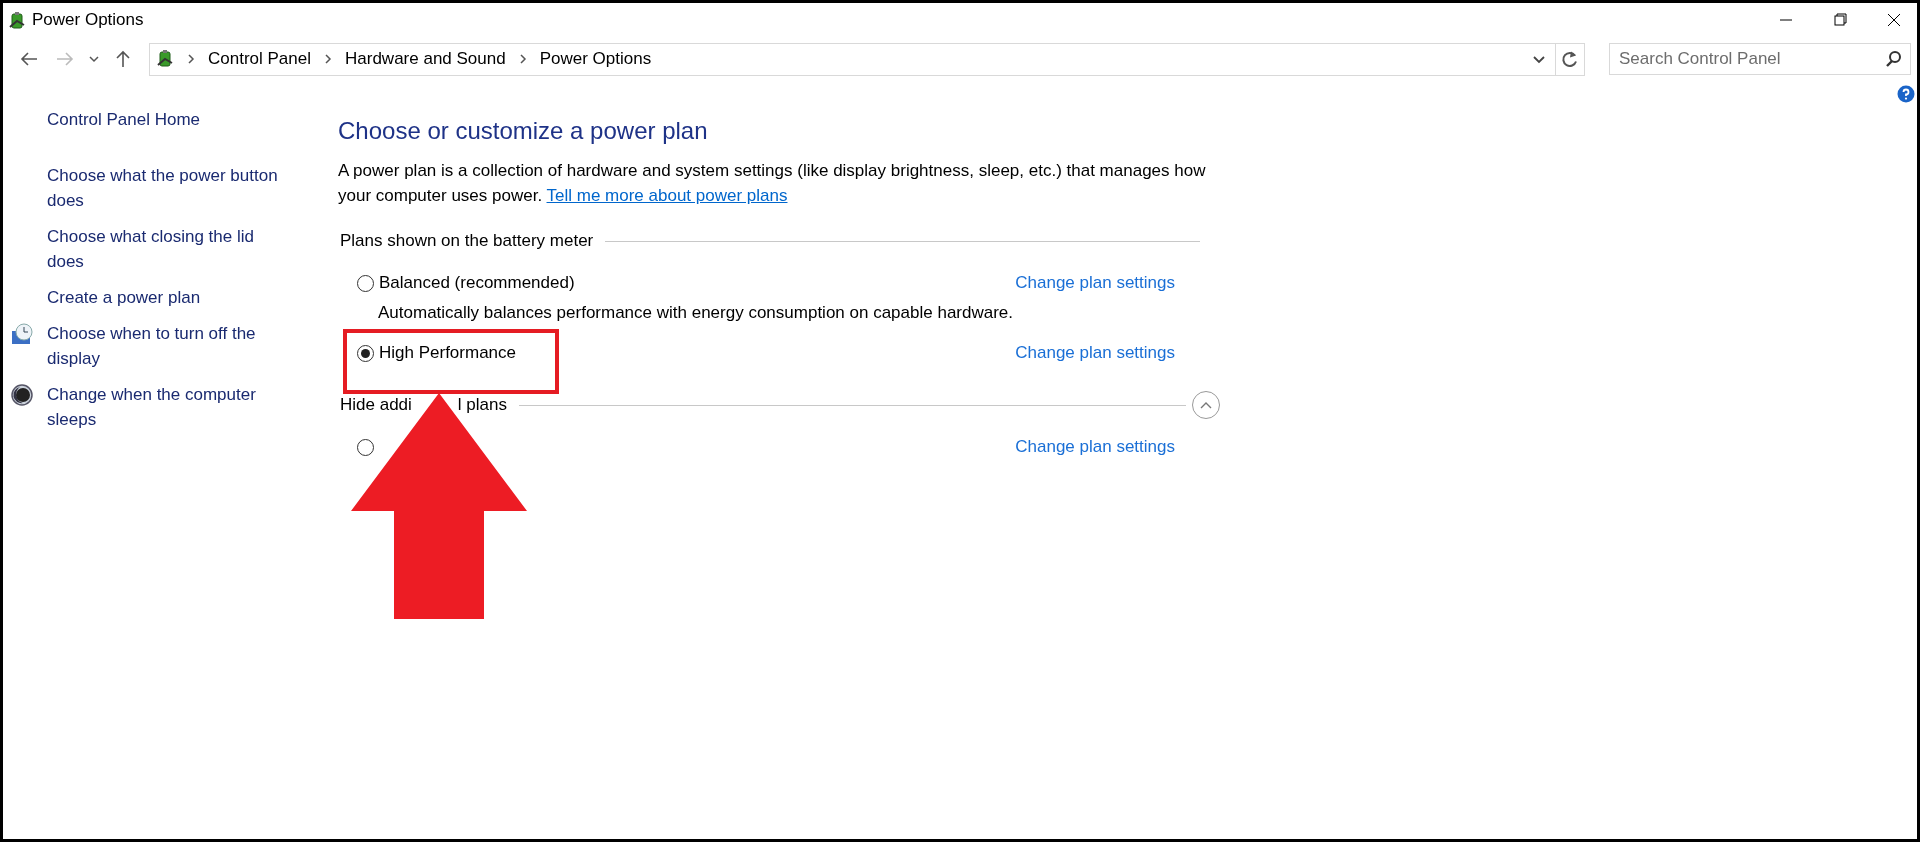 The height and width of the screenshot is (842, 1920). I want to click on plan-description: Automatically balances performance with energy consumption on capable hardware., so click(696, 313).